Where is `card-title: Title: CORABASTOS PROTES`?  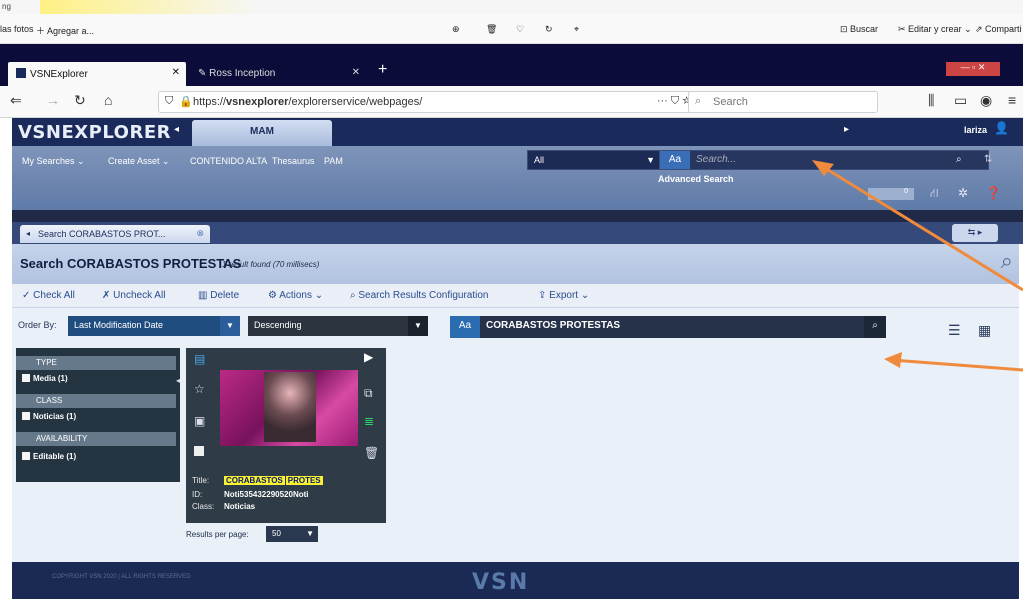
card-title: Title: CORABASTOS PROTES is located at coordinates (257, 480).